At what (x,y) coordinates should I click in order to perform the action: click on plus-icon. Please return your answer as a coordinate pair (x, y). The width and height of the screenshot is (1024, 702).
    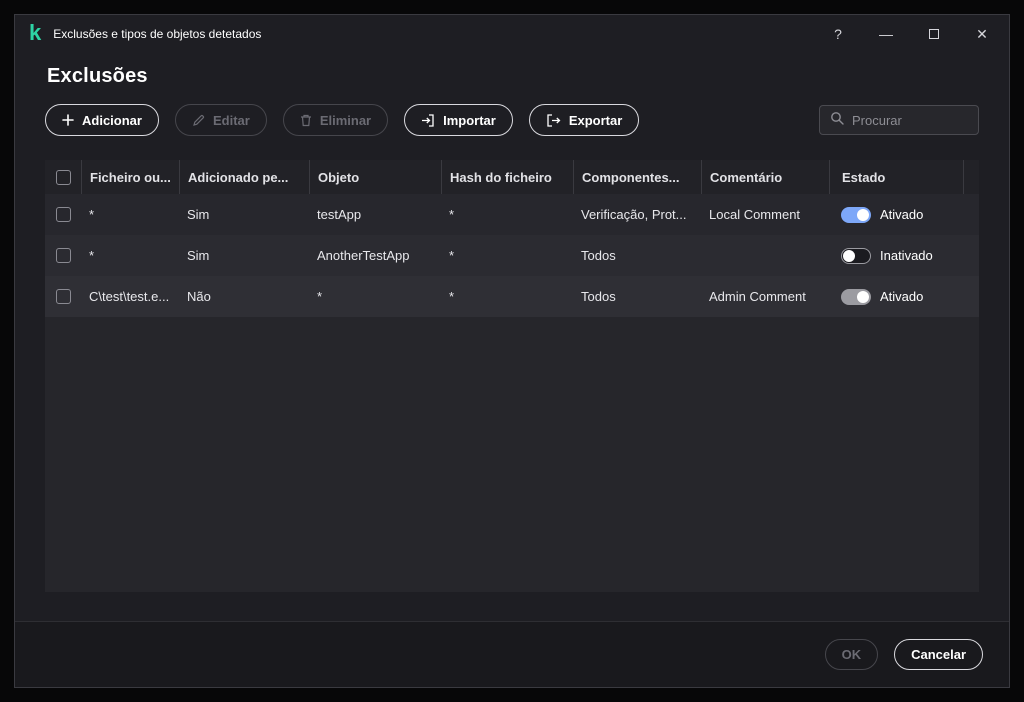
    Looking at the image, I should click on (68, 120).